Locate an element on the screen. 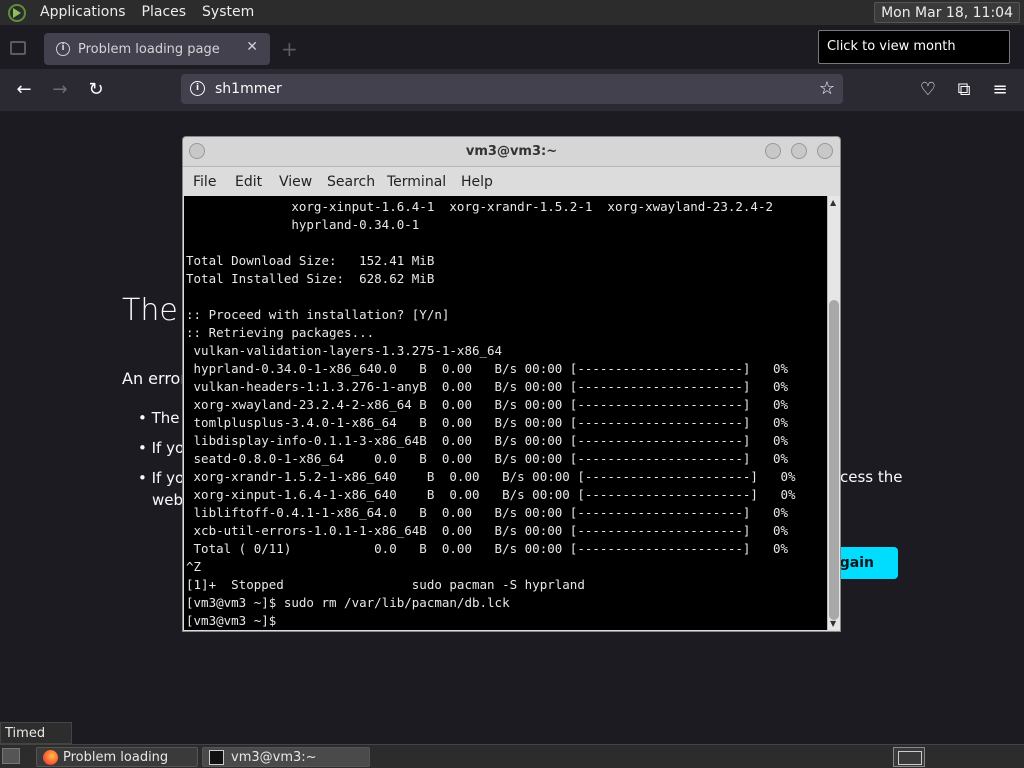 This screenshot has width=1024, height=768. scrollbar-thumb is located at coordinates (834, 460).